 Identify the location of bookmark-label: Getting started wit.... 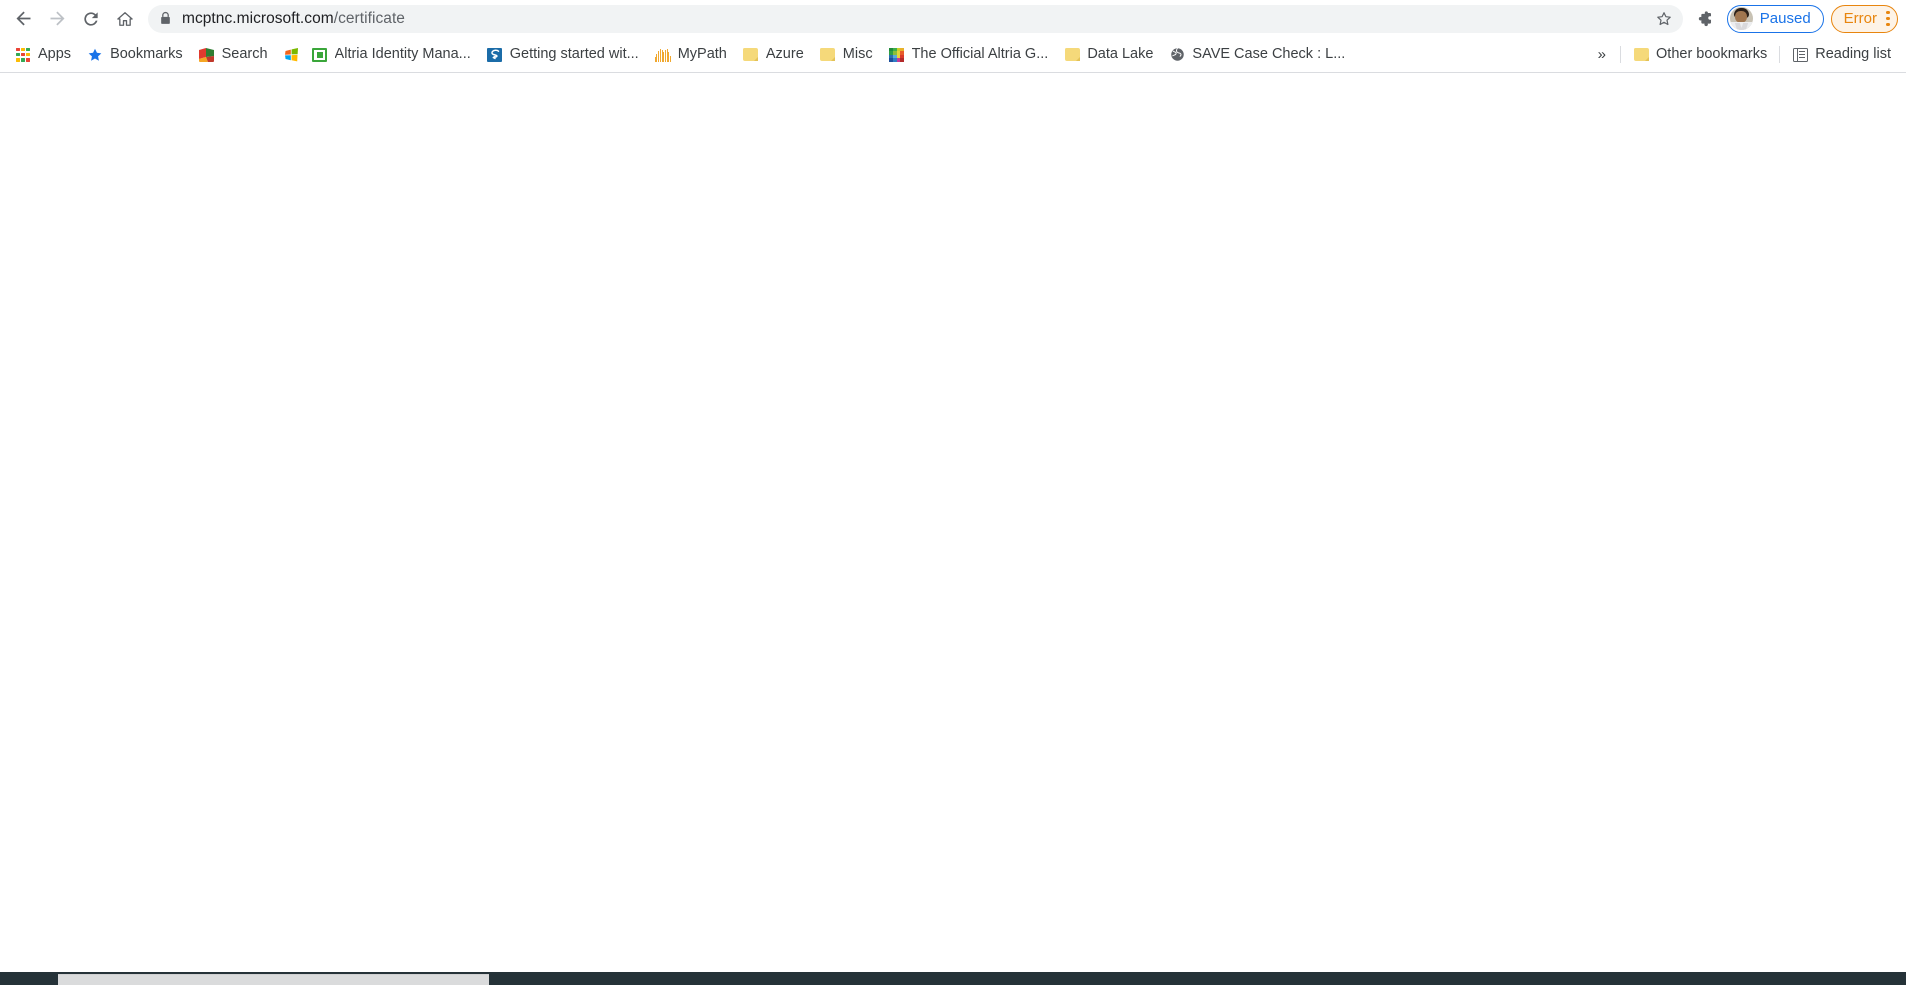
(574, 54).